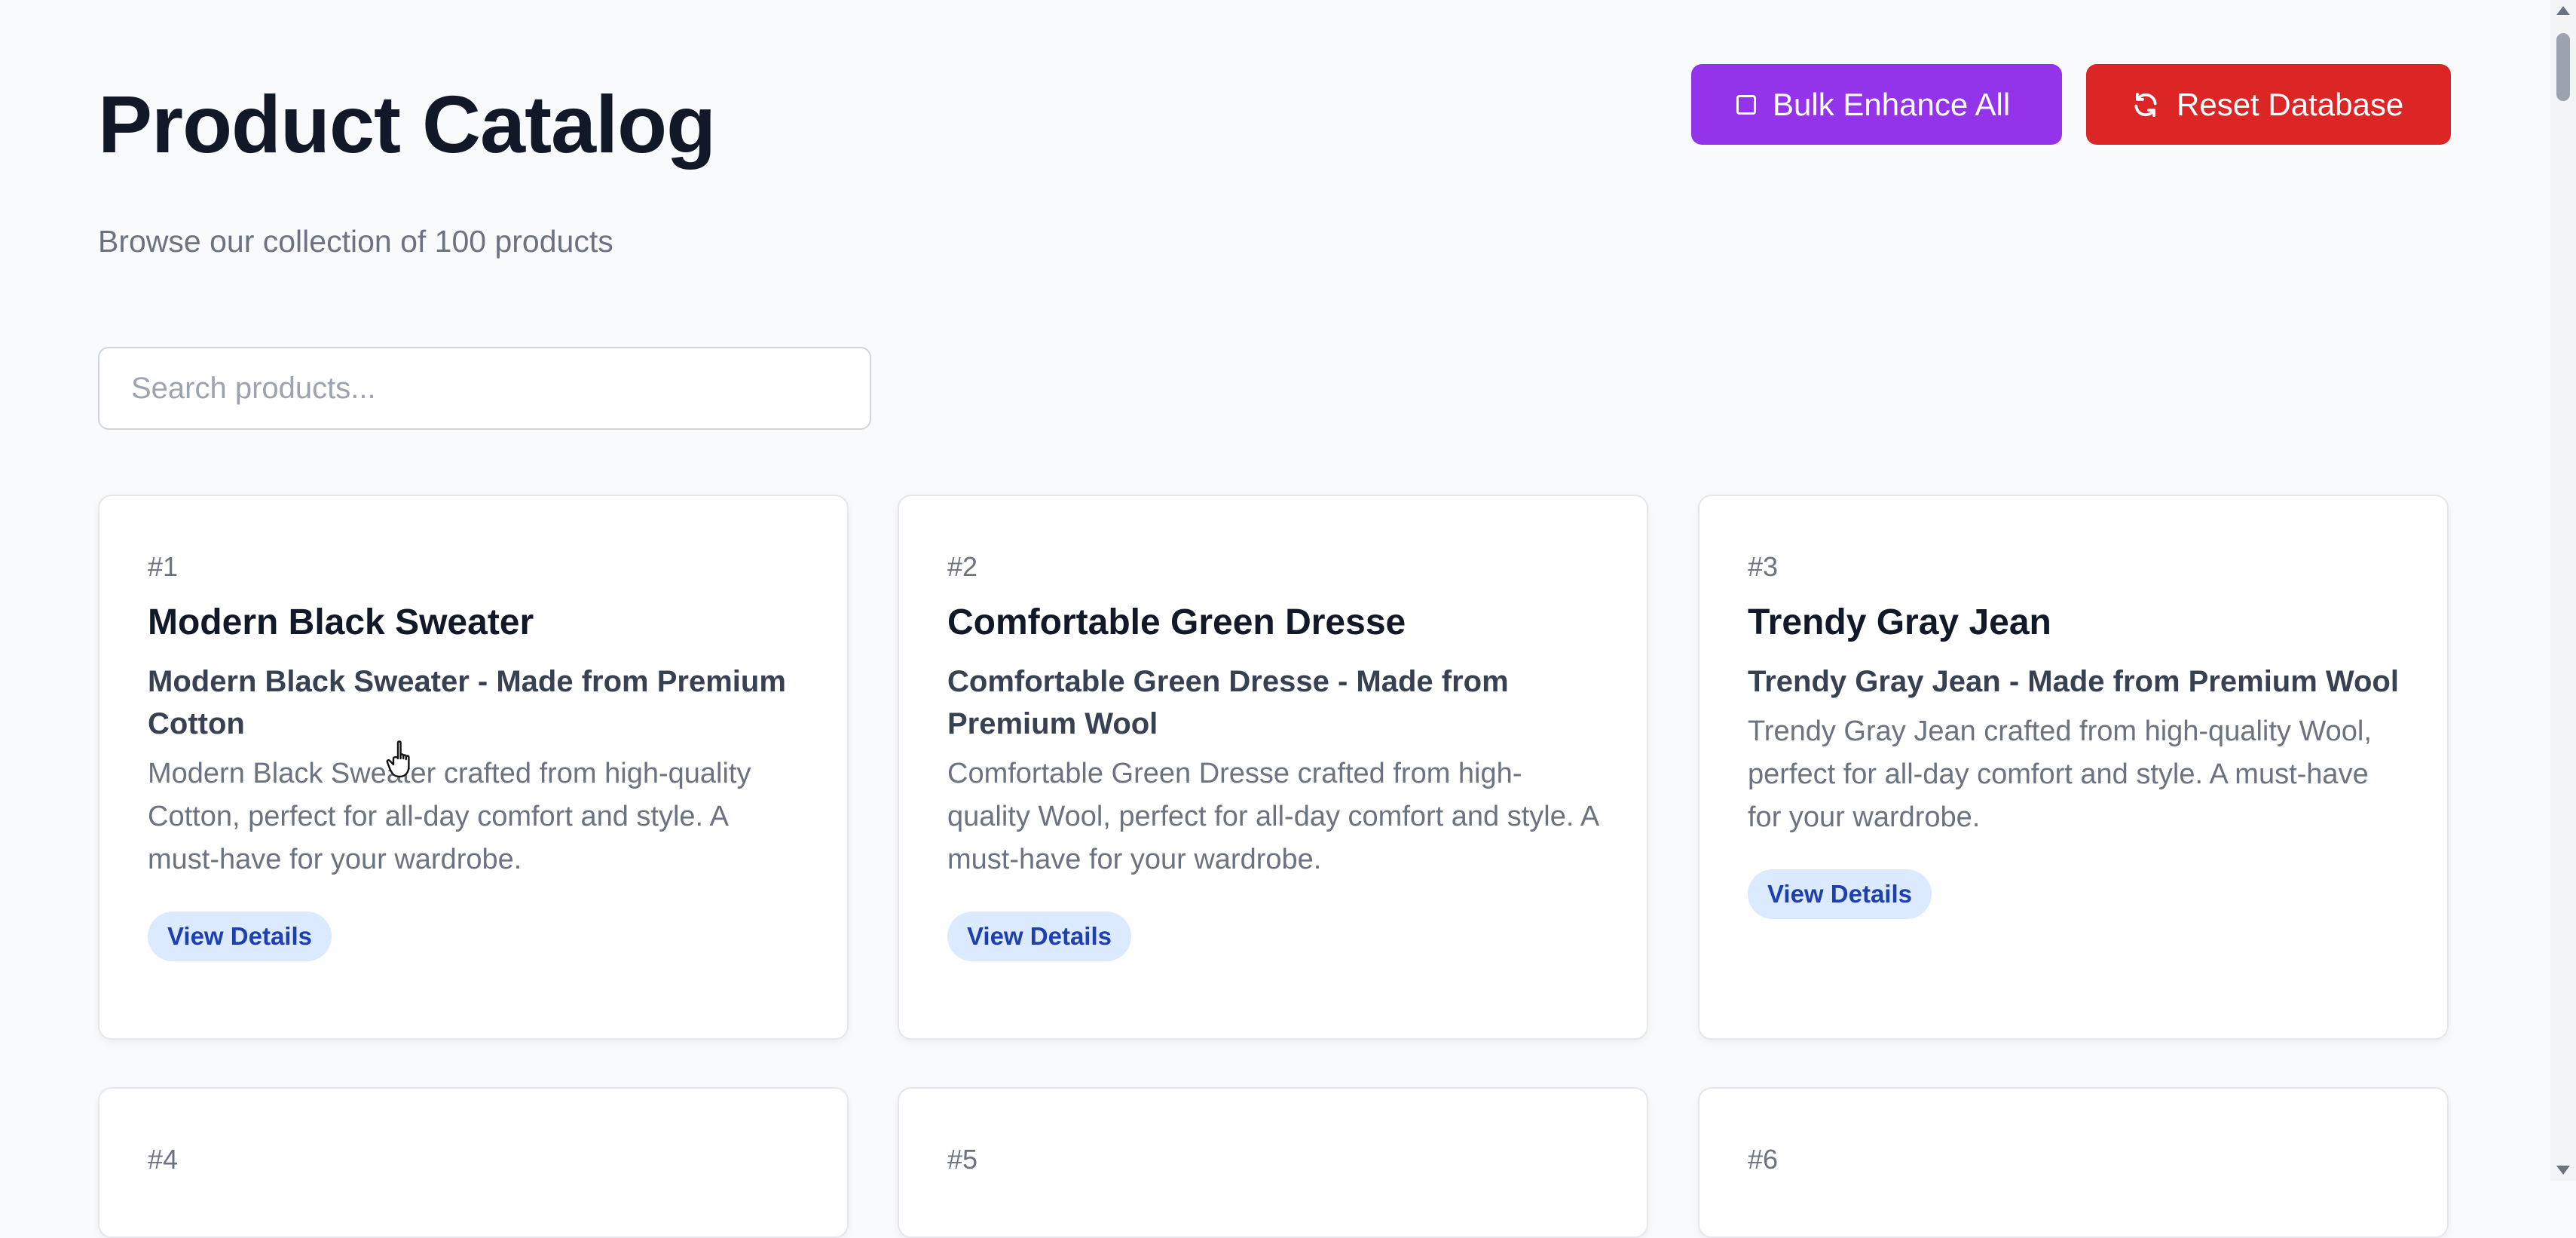 This screenshot has width=2576, height=1238. What do you see at coordinates (341, 622) in the screenshot?
I see `product-name: Modern Black Sweater` at bounding box center [341, 622].